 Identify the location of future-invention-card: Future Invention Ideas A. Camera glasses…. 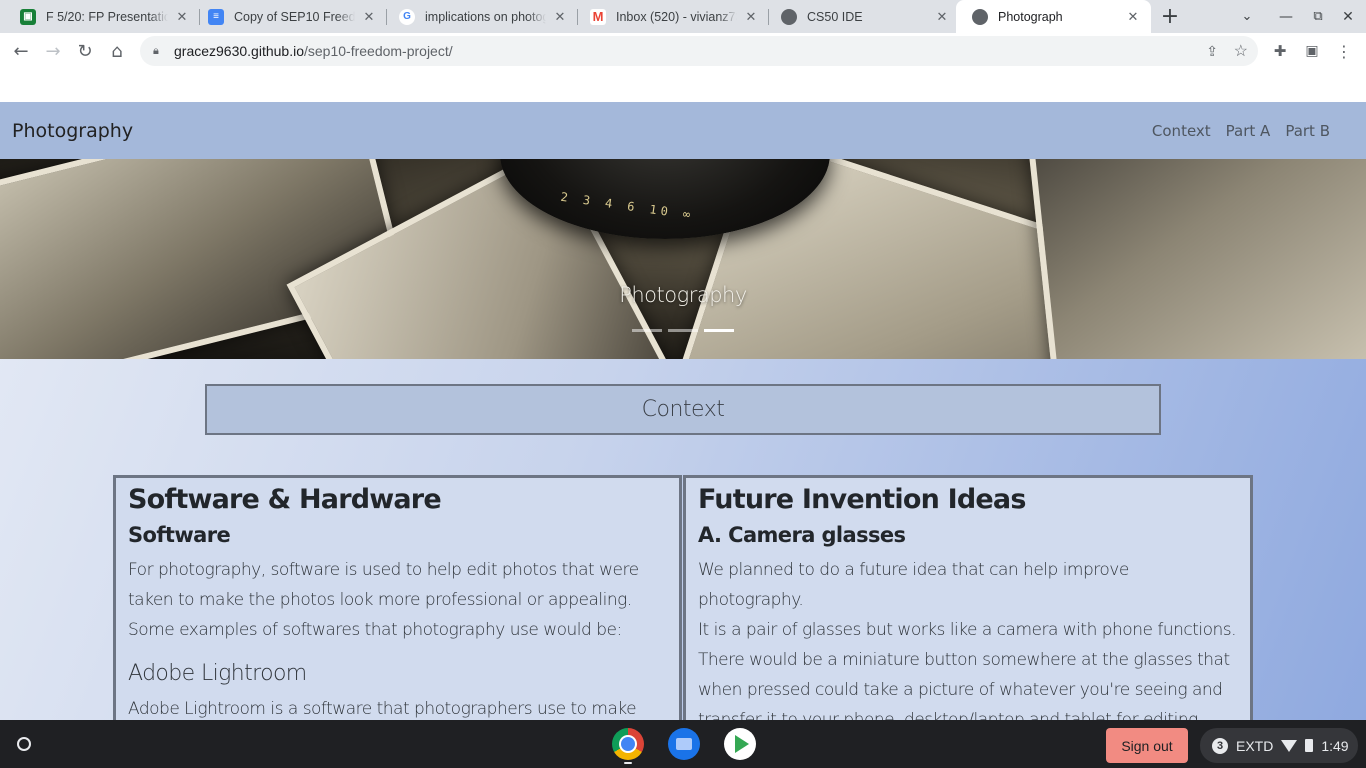
(968, 597).